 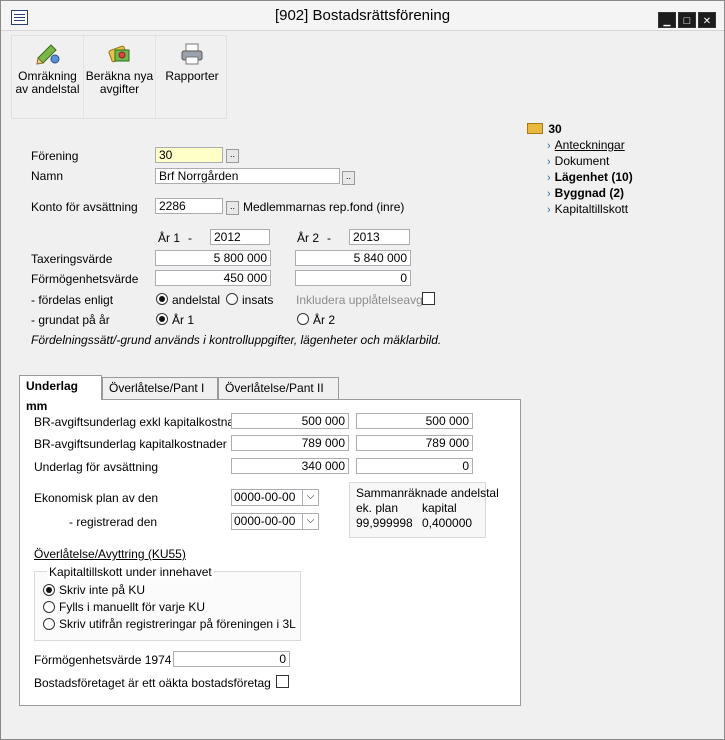 What do you see at coordinates (414, 443) in the screenshot?
I see `br-kap-ar2-input: 789 000` at bounding box center [414, 443].